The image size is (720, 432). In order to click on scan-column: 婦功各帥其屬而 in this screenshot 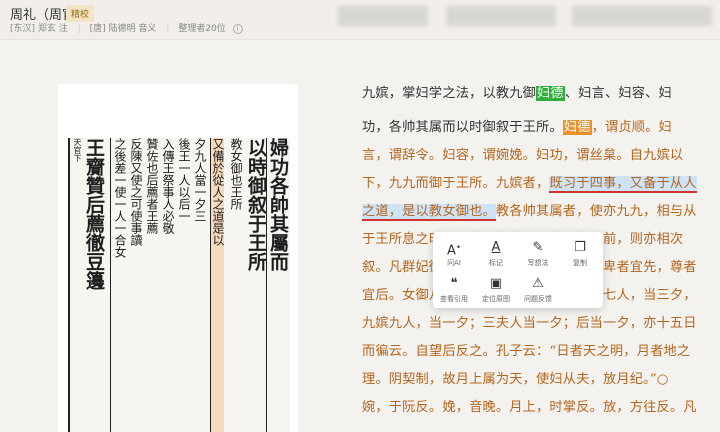, I will do `click(278, 204)`.